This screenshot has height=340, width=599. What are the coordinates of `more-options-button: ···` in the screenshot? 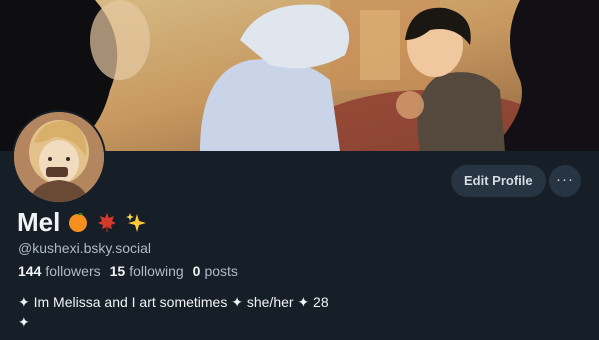 It's located at (565, 181).